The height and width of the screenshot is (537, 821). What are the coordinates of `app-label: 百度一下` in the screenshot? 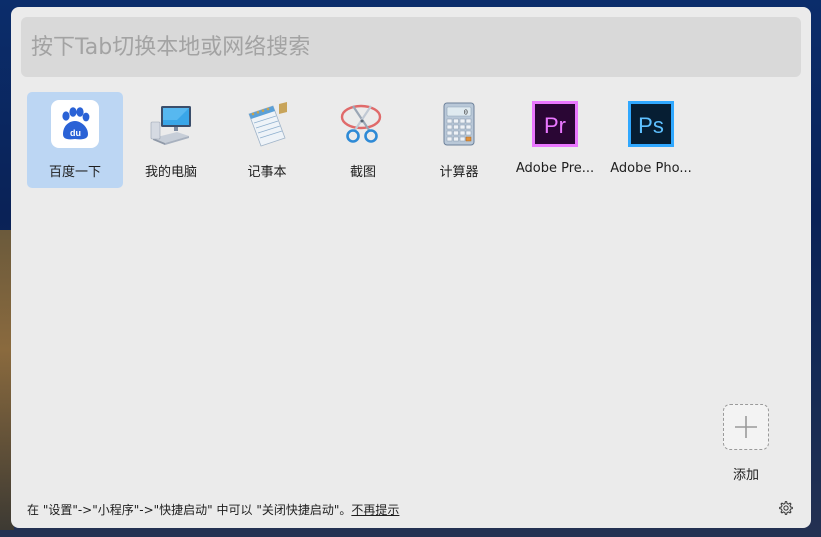 It's located at (74, 172).